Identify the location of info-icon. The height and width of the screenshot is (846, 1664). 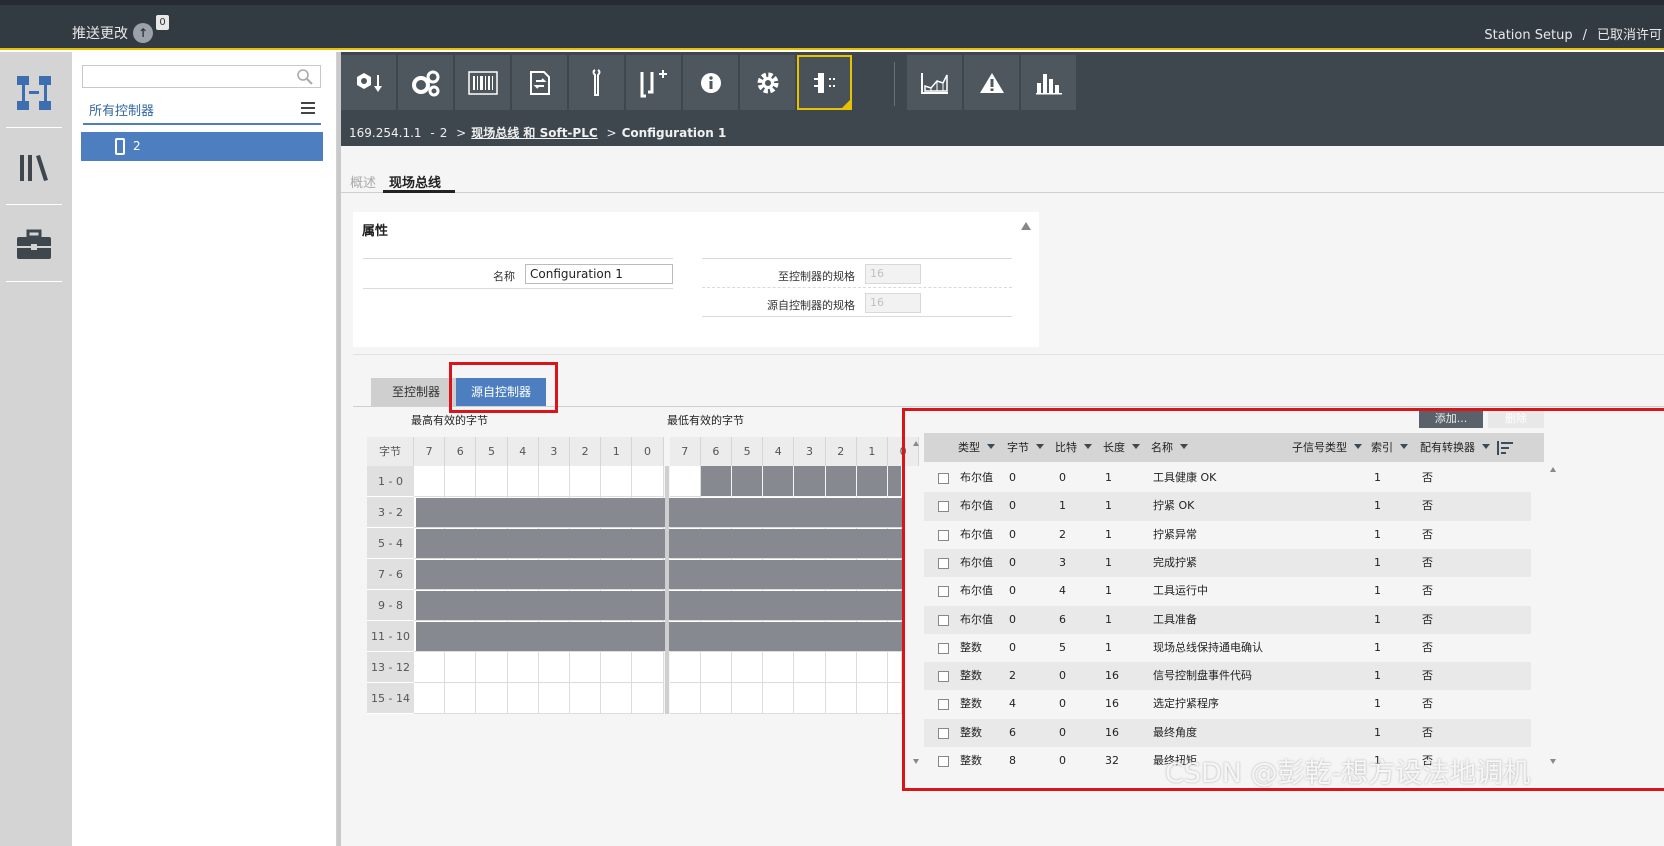
(710, 82).